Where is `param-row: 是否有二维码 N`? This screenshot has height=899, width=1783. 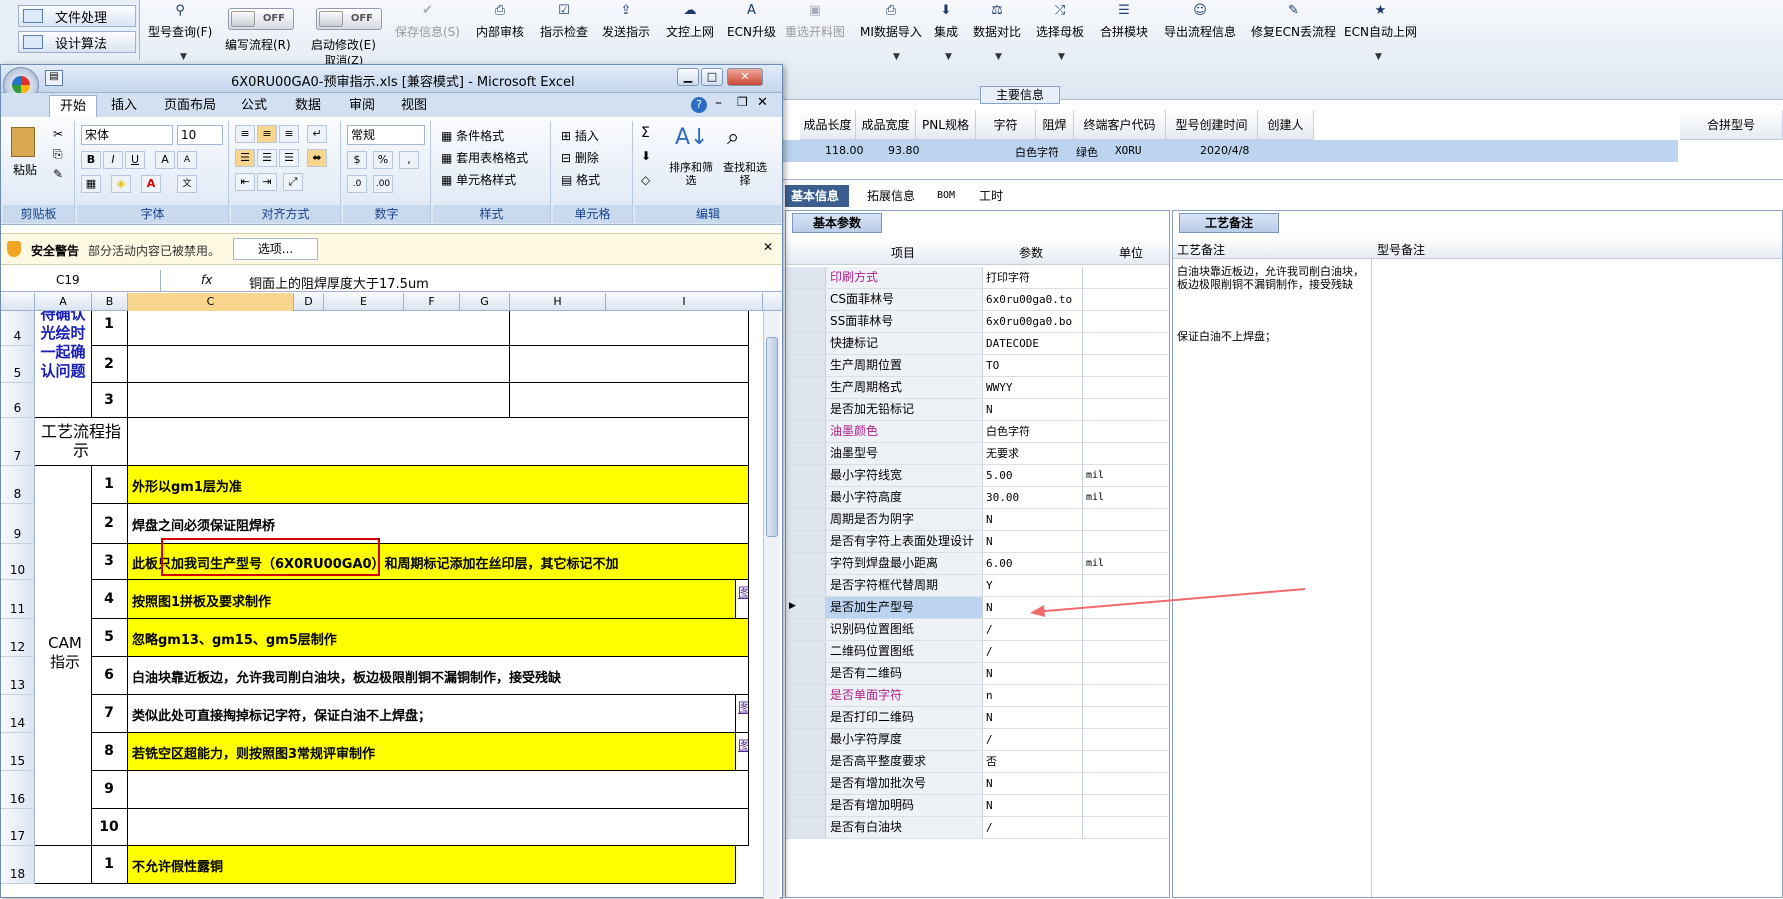
param-row: 是否有二维码 N is located at coordinates (977, 674).